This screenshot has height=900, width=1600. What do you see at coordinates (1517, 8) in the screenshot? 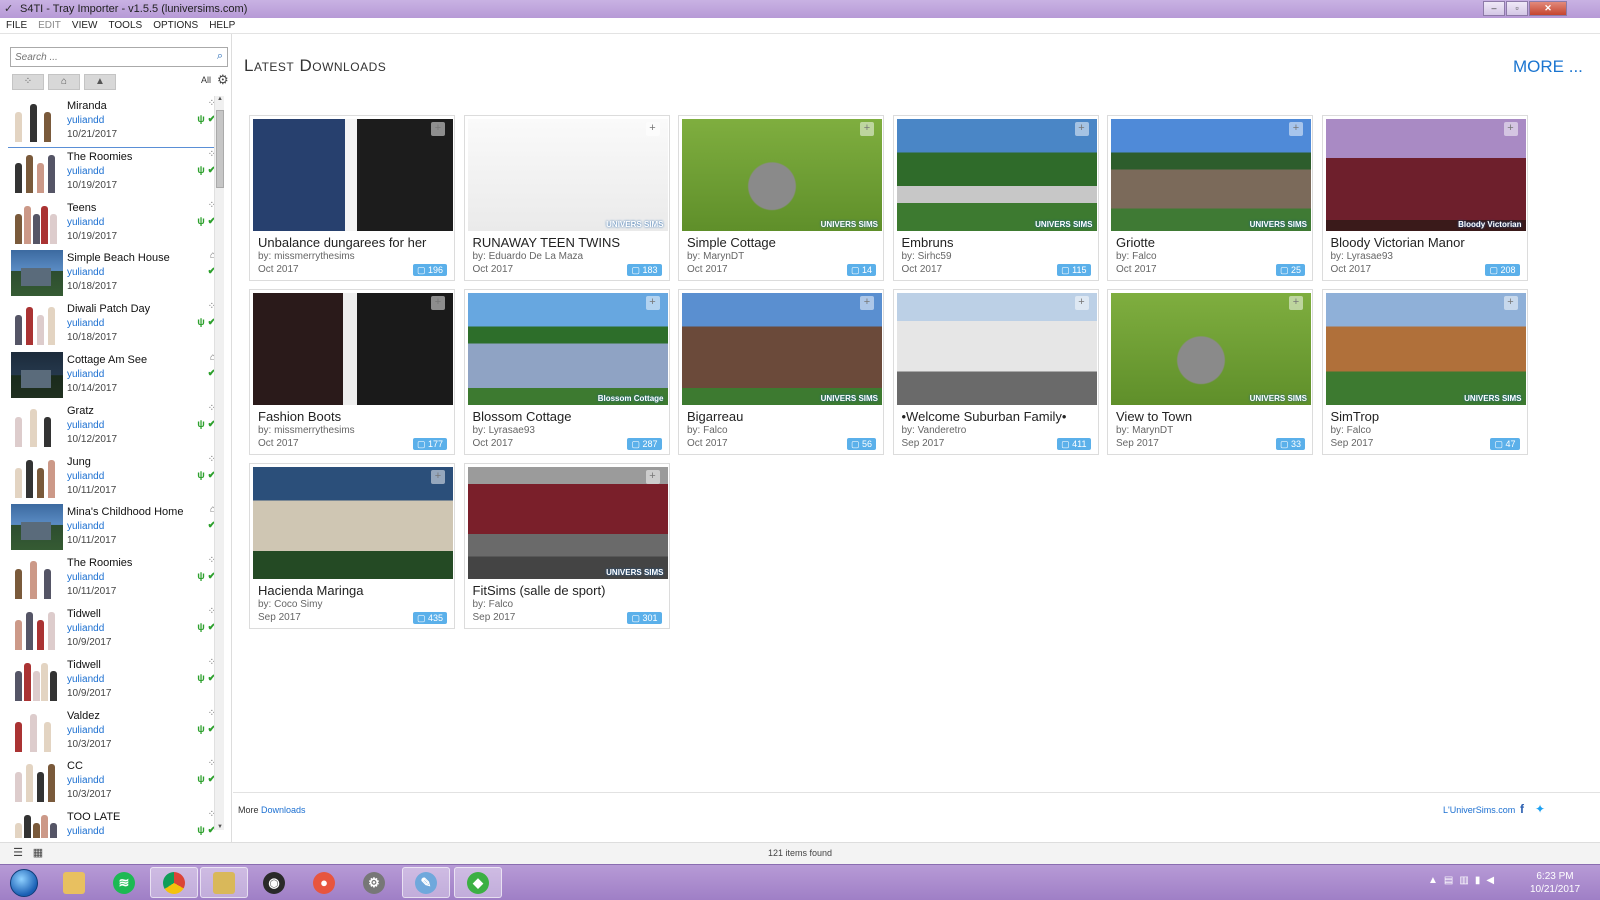
I see `maximize-button: ▫` at bounding box center [1517, 8].